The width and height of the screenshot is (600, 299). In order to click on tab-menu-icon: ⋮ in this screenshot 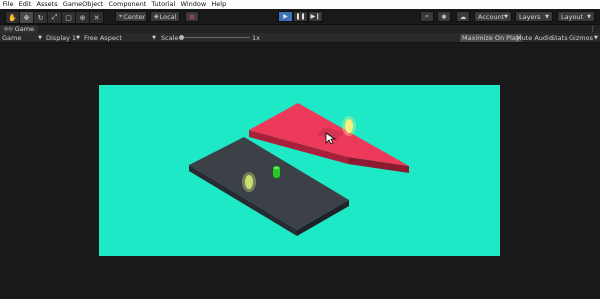, I will do `click(593, 29)`.